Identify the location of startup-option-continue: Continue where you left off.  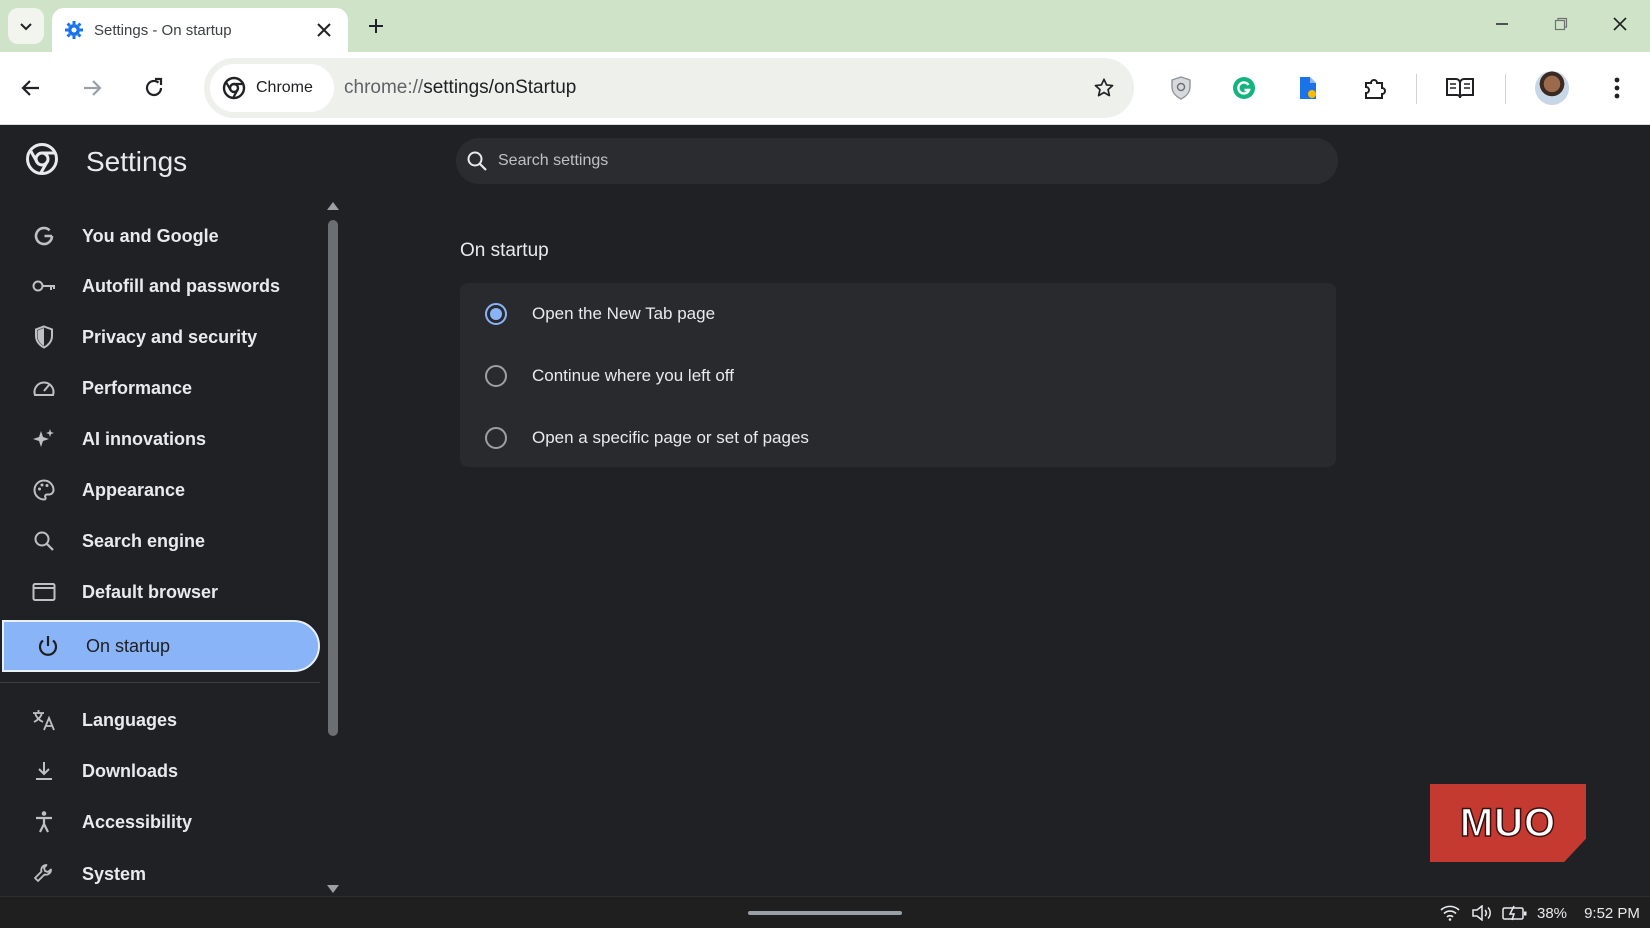
(898, 376).